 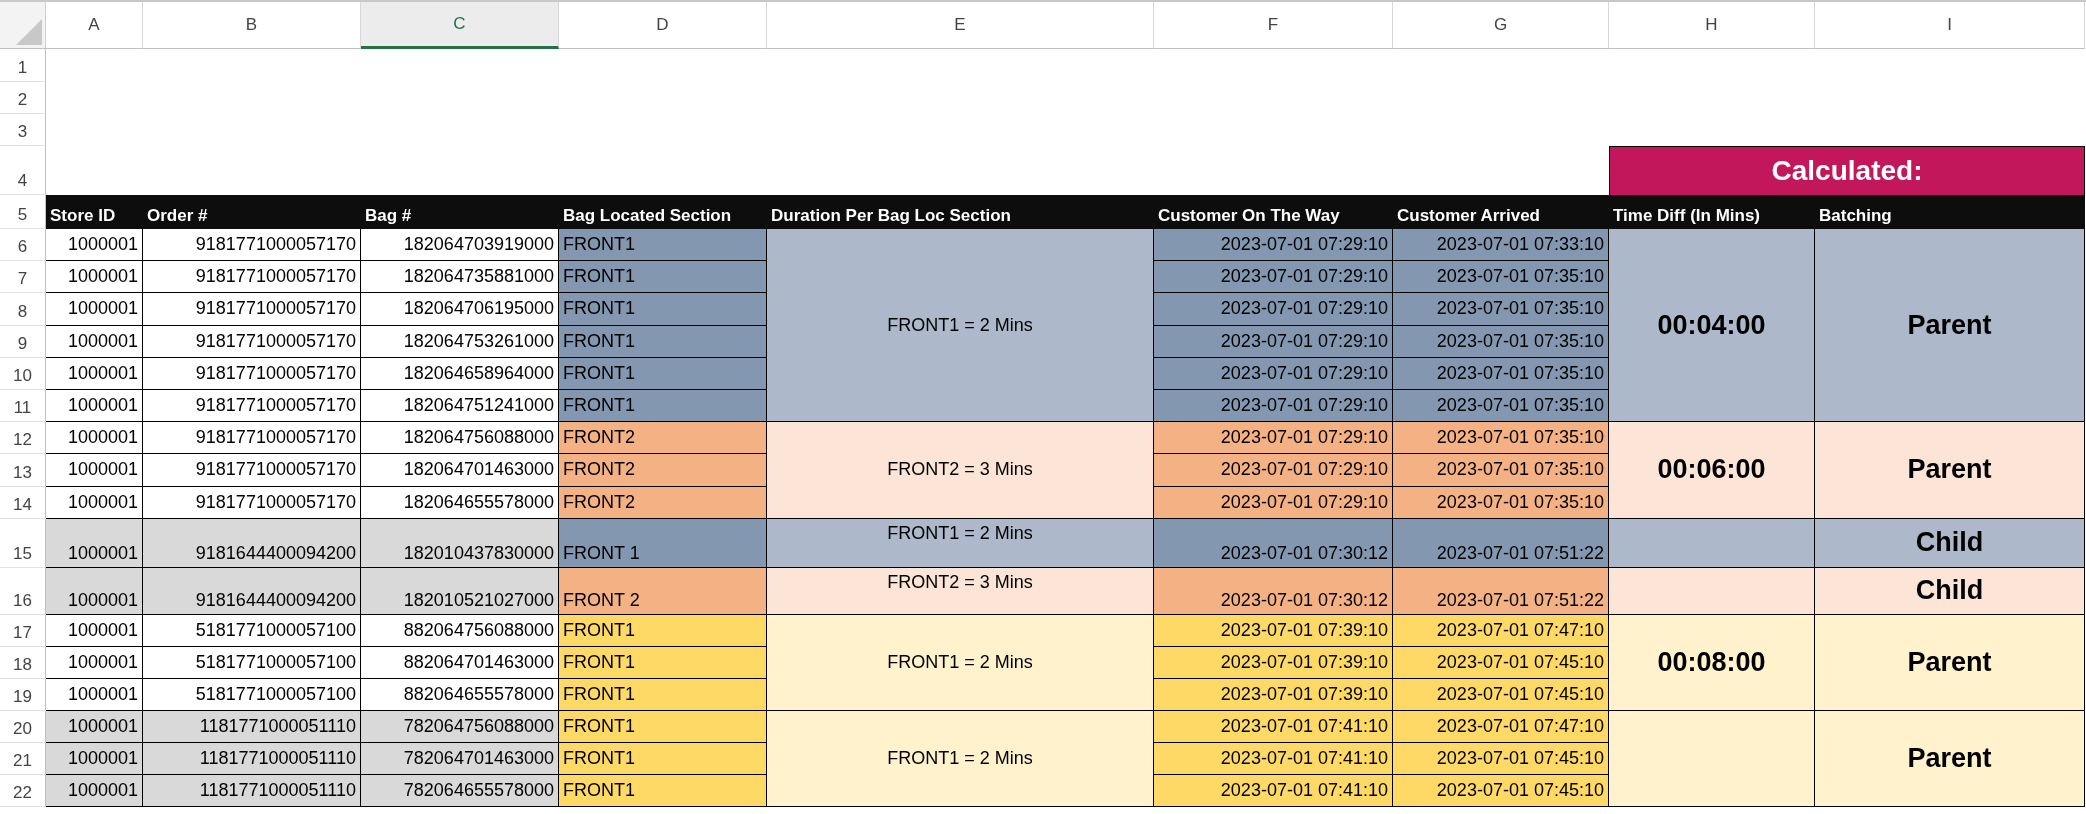 I want to click on header-cell: Order #, so click(x=252, y=212).